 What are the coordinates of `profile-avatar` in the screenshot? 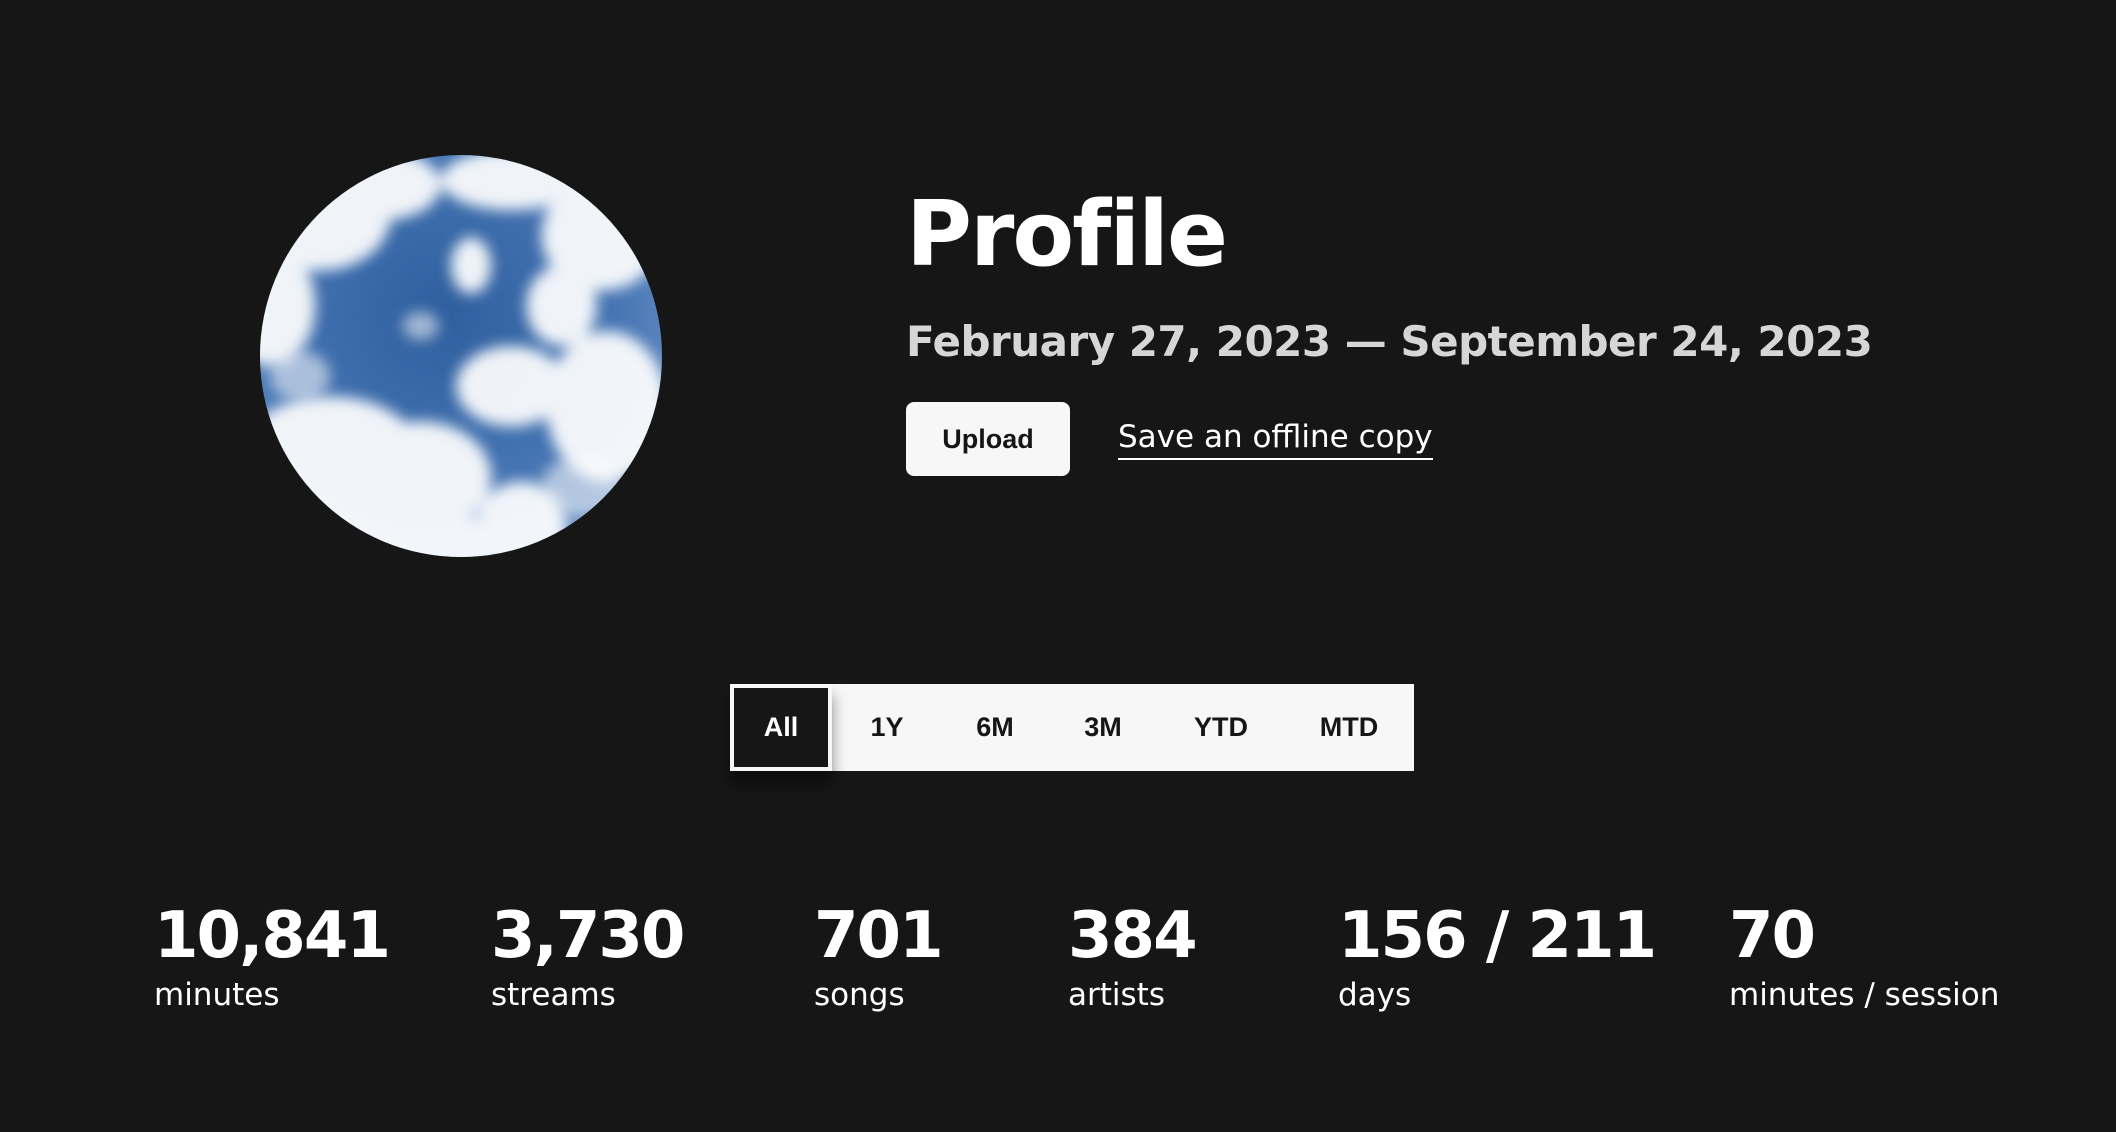 It's located at (461, 356).